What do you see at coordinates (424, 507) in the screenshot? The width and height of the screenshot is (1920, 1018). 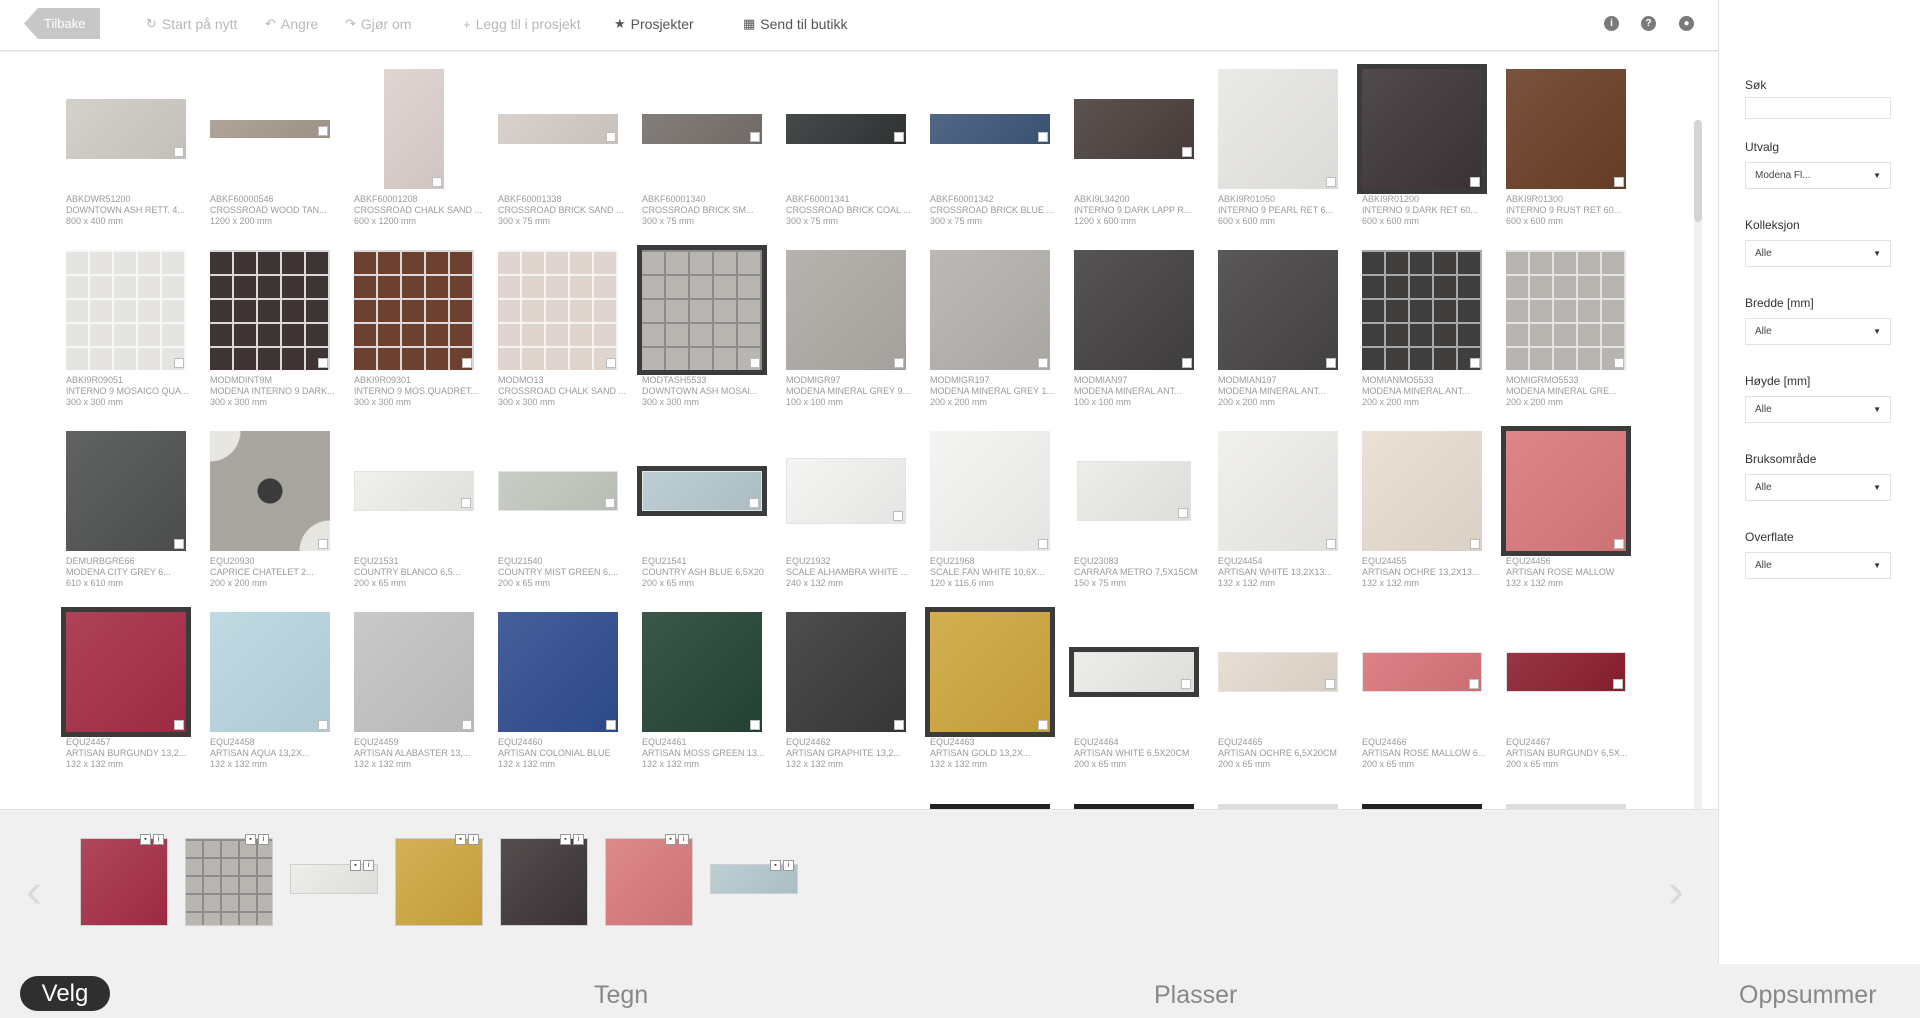 I see `product-tile: EQU21531 COUNTRY BLANCO 6,5... 200 x 65 mm` at bounding box center [424, 507].